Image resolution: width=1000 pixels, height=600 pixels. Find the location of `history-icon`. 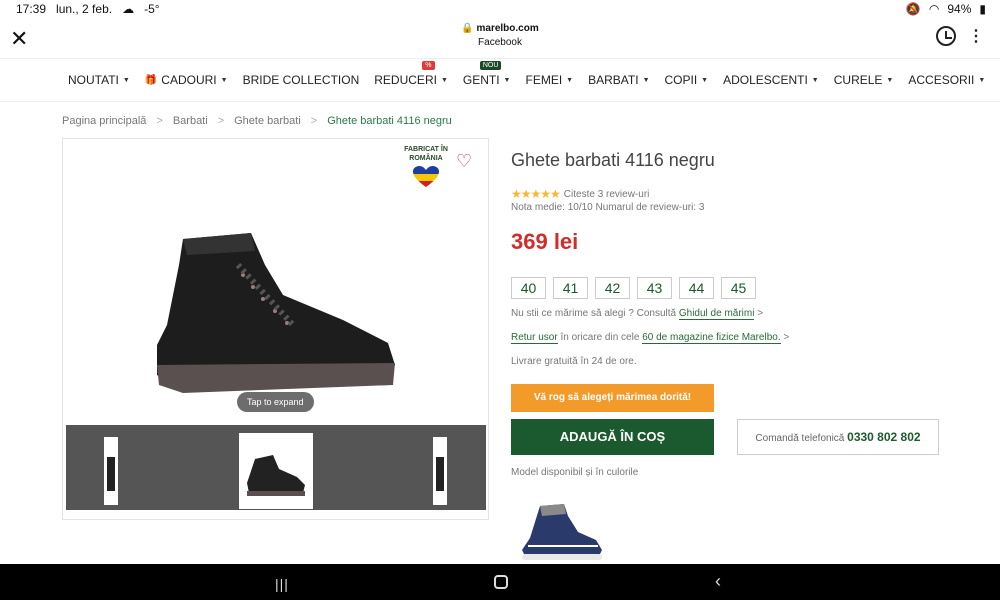

history-icon is located at coordinates (946, 36).